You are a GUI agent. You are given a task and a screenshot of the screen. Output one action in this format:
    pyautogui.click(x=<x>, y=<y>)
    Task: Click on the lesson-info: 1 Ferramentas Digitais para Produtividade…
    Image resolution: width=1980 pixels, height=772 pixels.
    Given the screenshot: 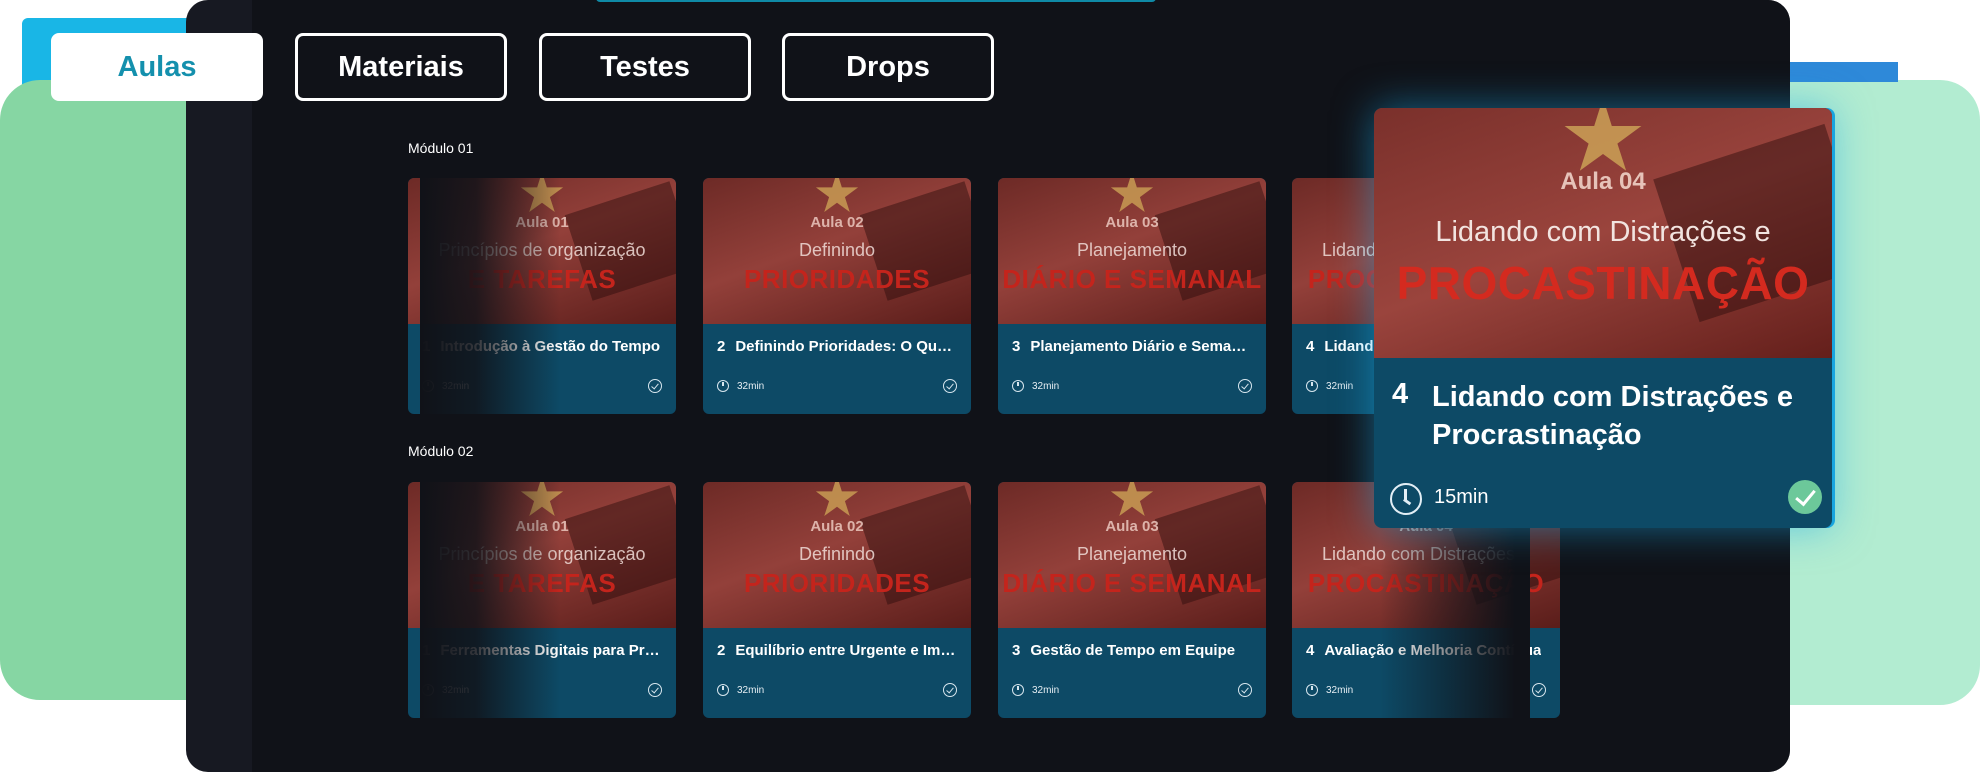 What is the action you would take?
    pyautogui.click(x=542, y=673)
    